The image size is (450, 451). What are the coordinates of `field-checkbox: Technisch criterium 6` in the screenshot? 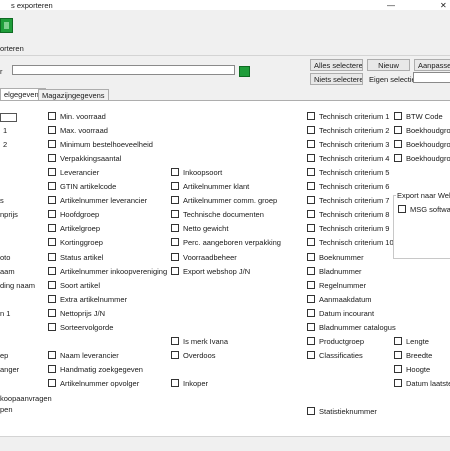 It's located at (348, 186).